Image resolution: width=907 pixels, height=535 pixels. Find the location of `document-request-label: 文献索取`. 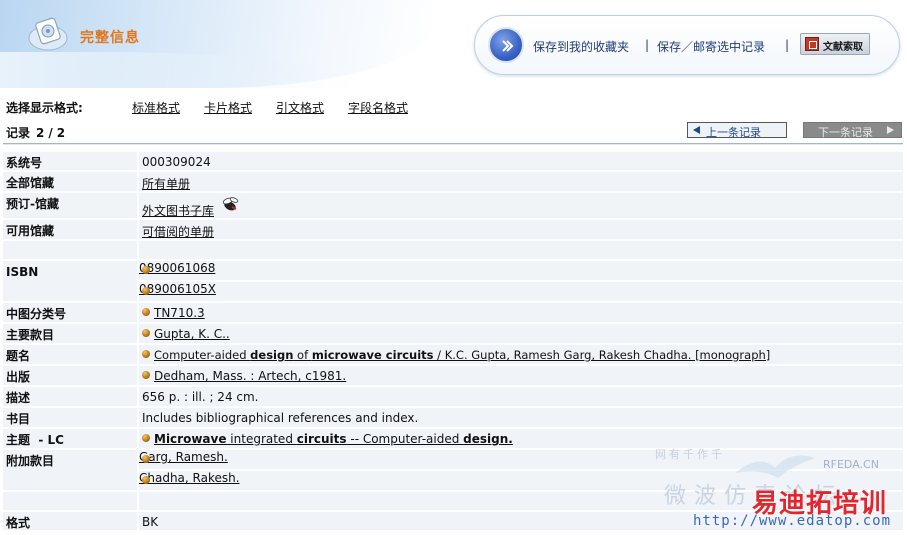

document-request-label: 文献索取 is located at coordinates (843, 47).